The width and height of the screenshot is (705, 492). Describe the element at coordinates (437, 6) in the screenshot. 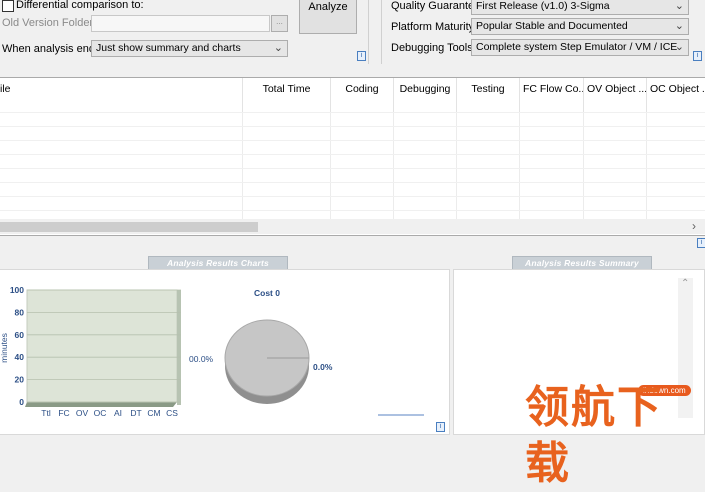

I see `quality-label: Quality Guarantee:` at that location.